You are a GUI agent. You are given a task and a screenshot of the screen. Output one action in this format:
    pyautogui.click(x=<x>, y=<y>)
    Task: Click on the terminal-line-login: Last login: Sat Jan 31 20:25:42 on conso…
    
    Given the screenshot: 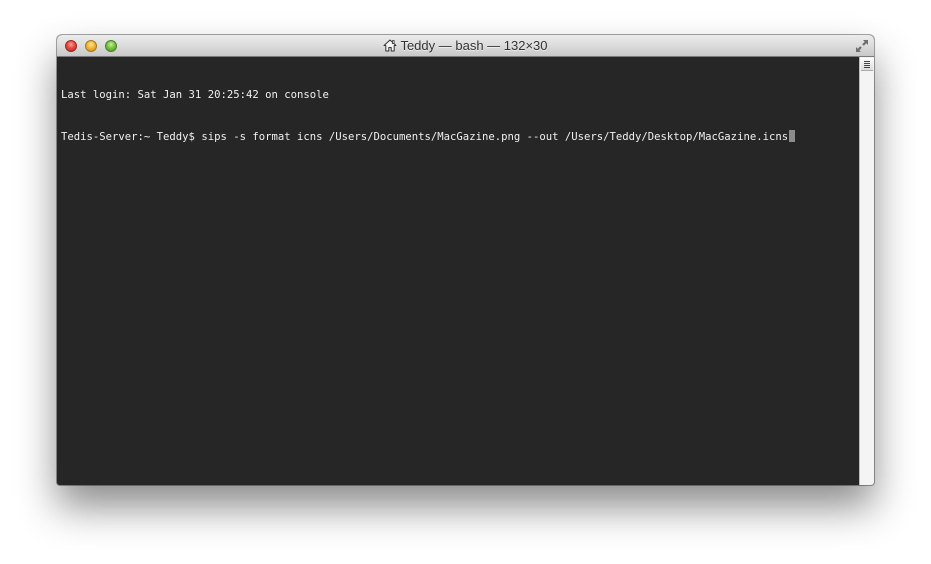 What is the action you would take?
    pyautogui.click(x=458, y=95)
    